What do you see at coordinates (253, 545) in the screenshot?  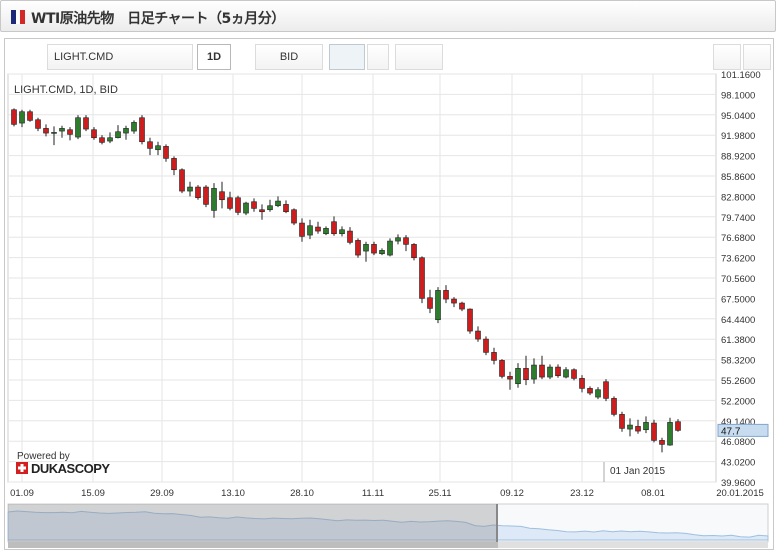 I see `navigator-scrollbar-thumb` at bounding box center [253, 545].